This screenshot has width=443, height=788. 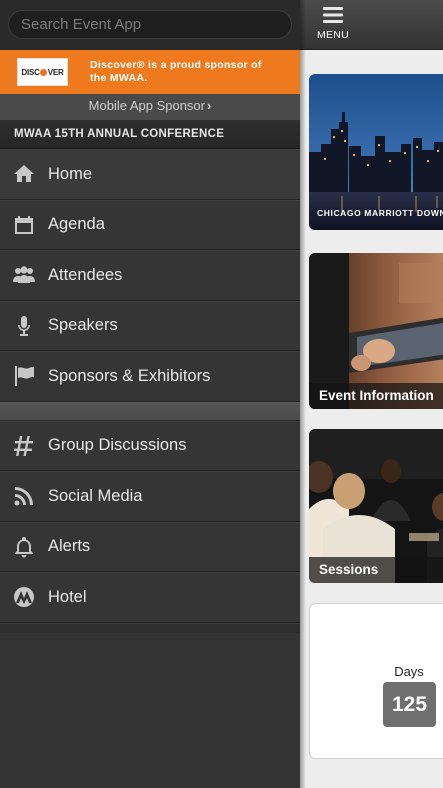 I want to click on menu-label: MENU, so click(x=333, y=35).